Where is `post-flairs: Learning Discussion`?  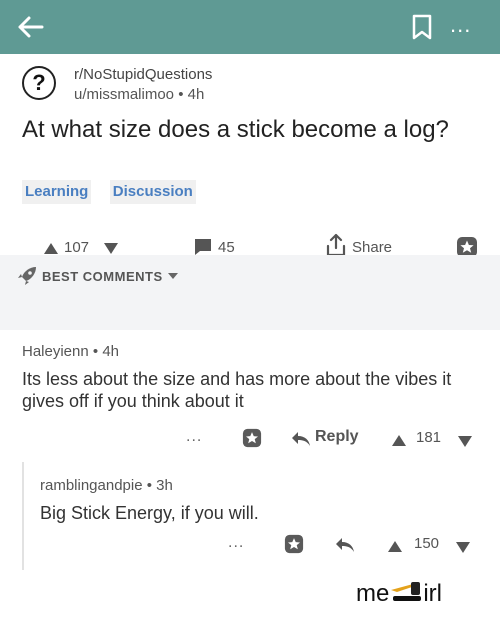 post-flairs: Learning Discussion is located at coordinates (116, 192).